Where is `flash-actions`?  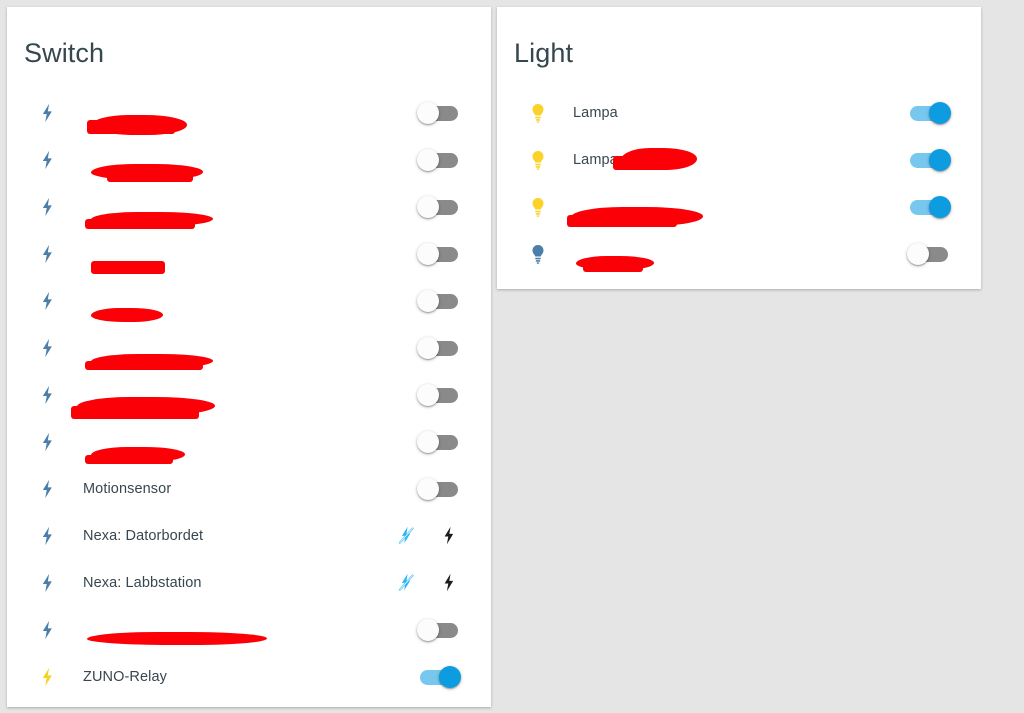 flash-actions is located at coordinates (427, 536).